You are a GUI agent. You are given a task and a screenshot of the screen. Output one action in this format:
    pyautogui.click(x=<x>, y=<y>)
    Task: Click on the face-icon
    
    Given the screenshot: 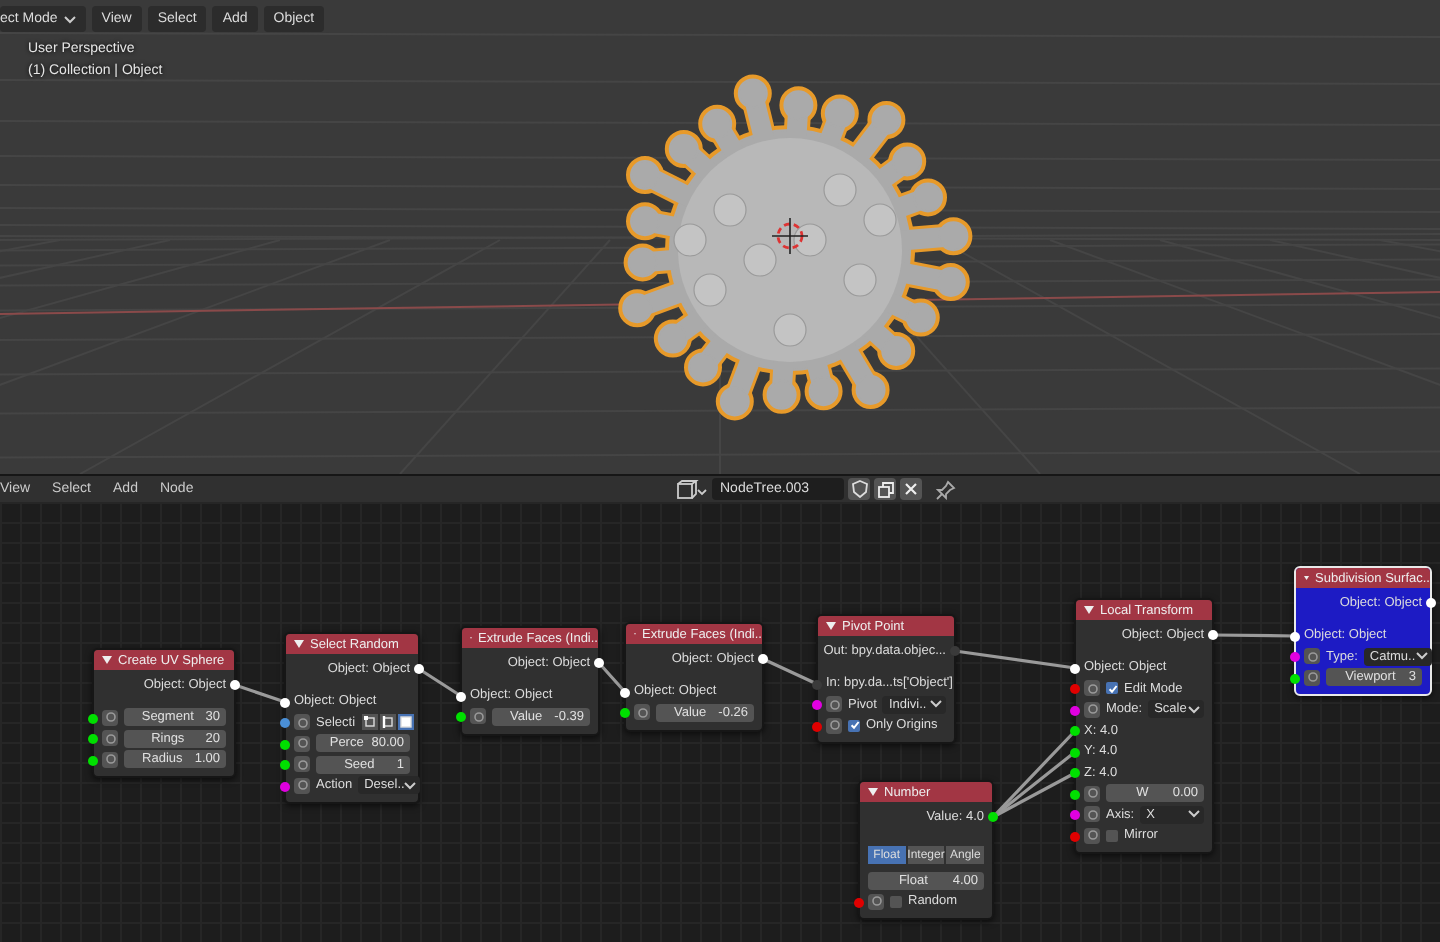 What is the action you would take?
    pyautogui.click(x=405, y=722)
    